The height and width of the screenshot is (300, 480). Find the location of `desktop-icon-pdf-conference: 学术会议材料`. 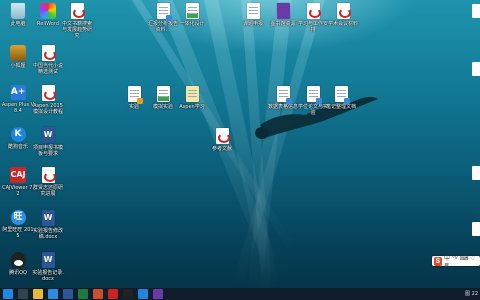

desktop-icon-pdf-conference: 学术会议材料 is located at coordinates (343, 15).